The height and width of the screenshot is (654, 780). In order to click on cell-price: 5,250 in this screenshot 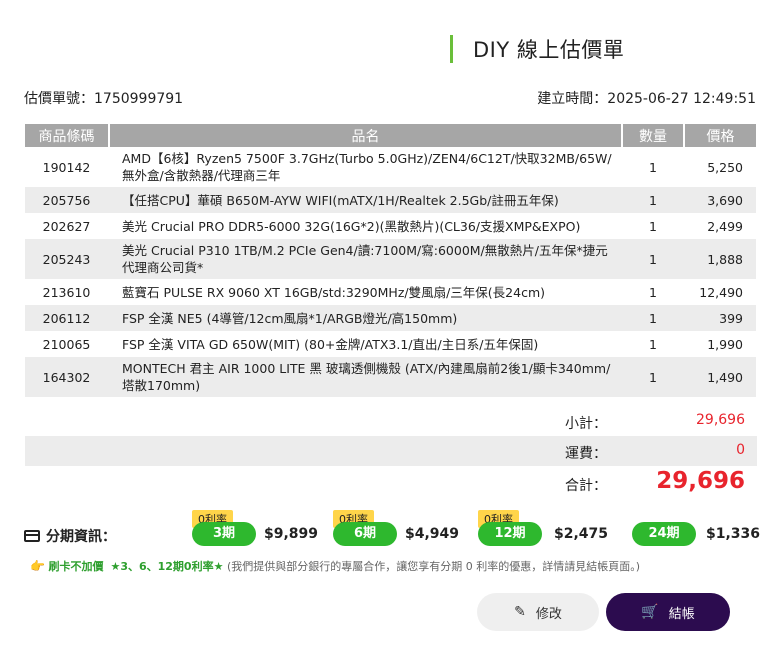, I will do `click(725, 167)`.